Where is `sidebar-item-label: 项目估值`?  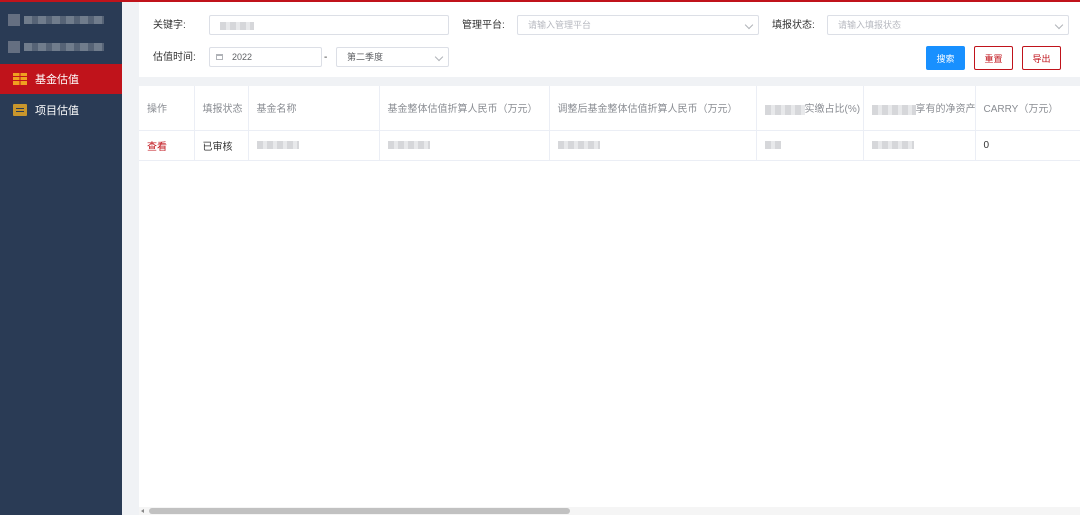
sidebar-item-label: 项目估值 is located at coordinates (57, 111).